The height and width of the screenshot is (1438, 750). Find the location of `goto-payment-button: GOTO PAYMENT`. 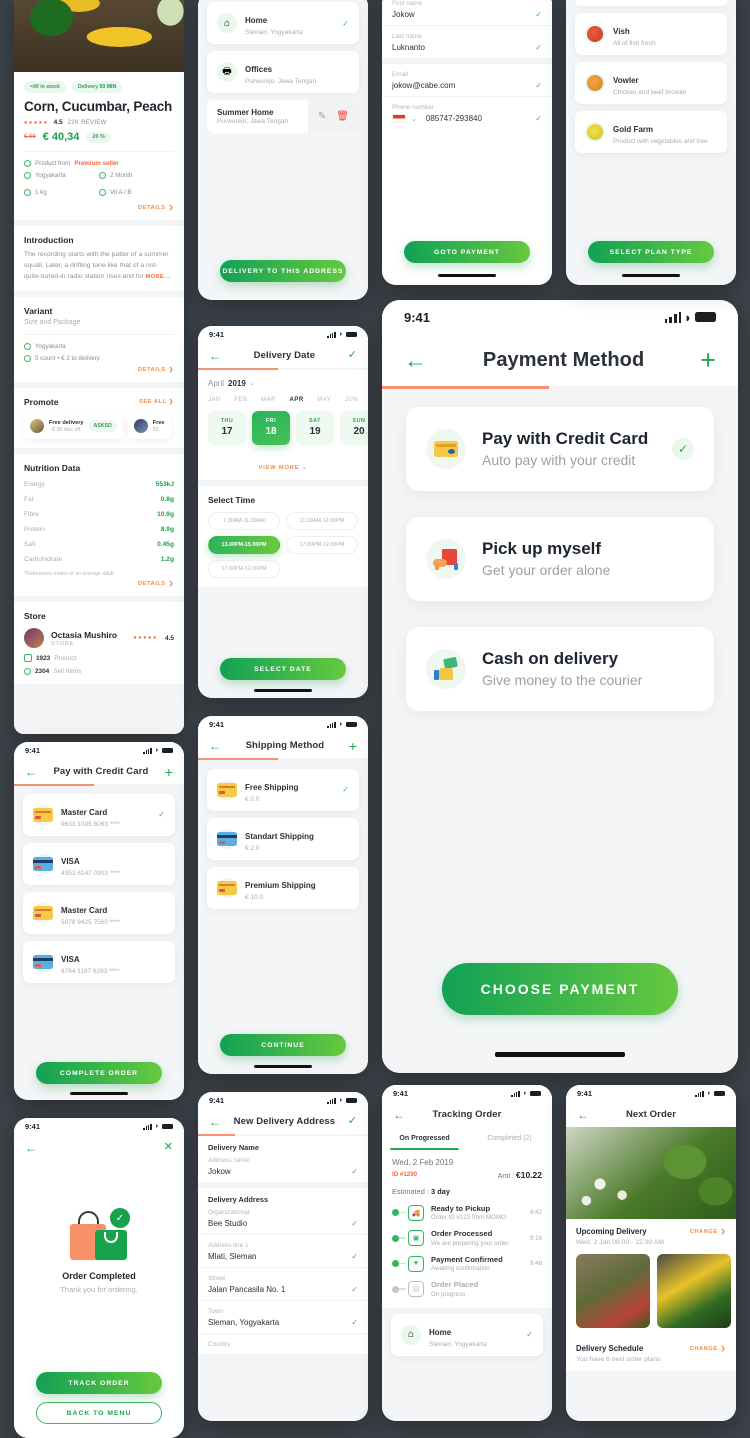

goto-payment-button: GOTO PAYMENT is located at coordinates (467, 252).